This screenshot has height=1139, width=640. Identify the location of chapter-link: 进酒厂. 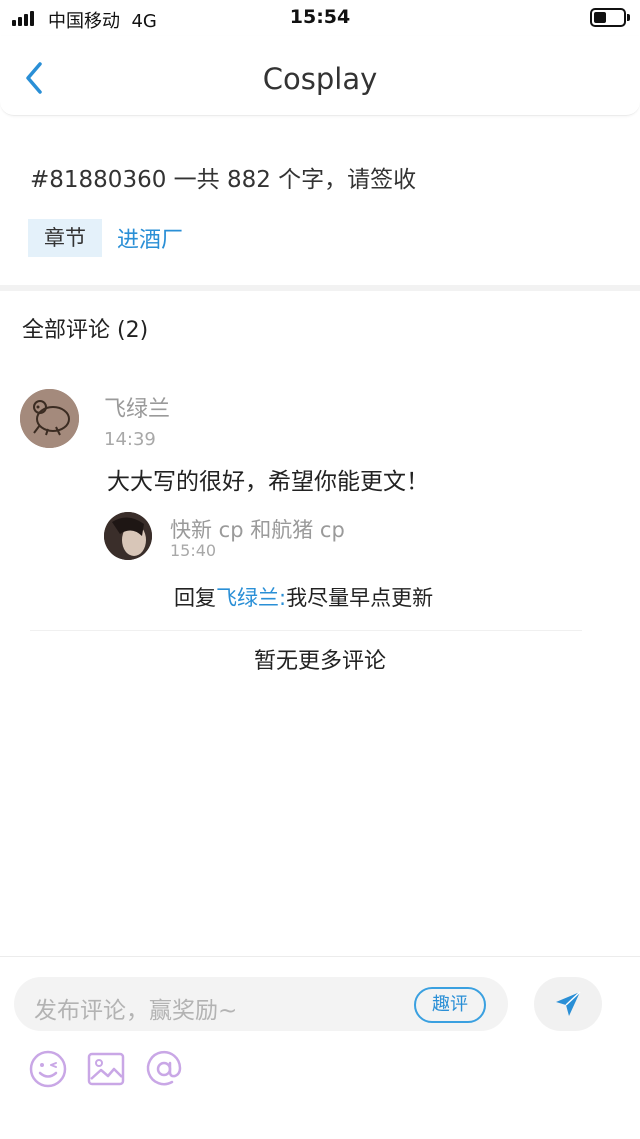
(150, 238).